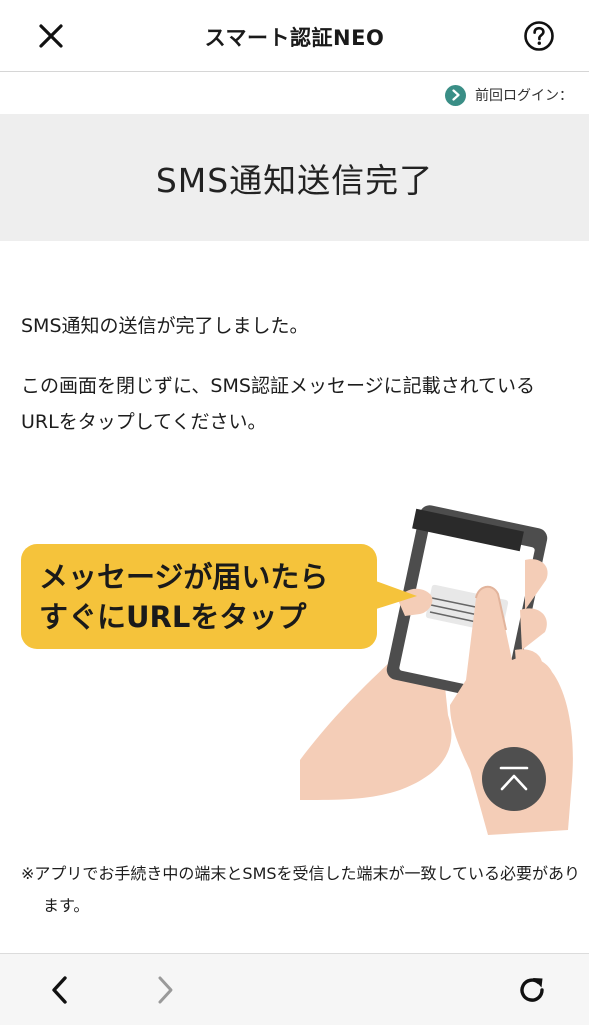 The image size is (589, 1025). Describe the element at coordinates (294, 989) in the screenshot. I see `browser-toolbar` at that location.